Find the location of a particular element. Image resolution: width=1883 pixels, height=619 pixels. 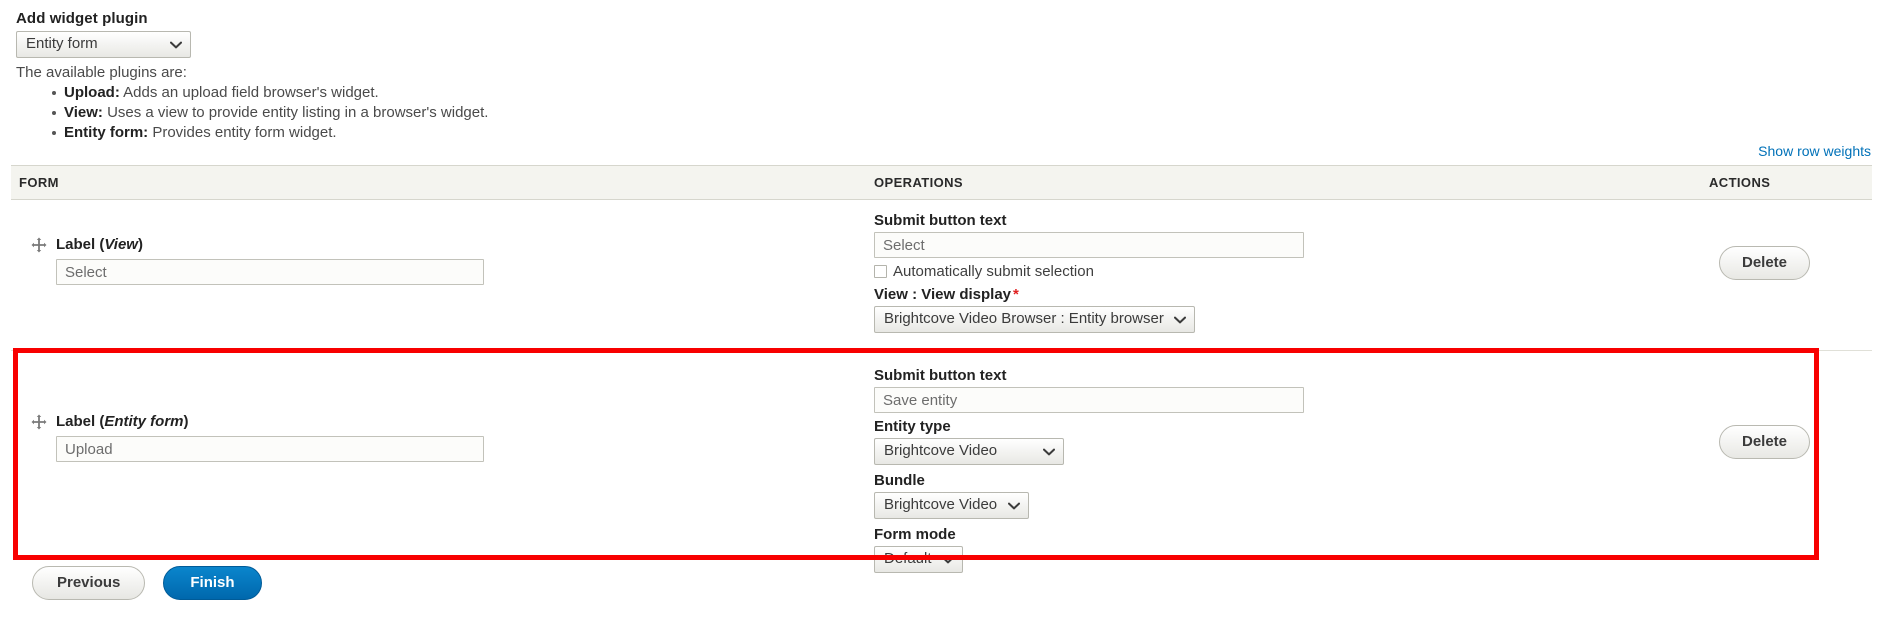

view-display-label-text: View : View display is located at coordinates (943, 294).